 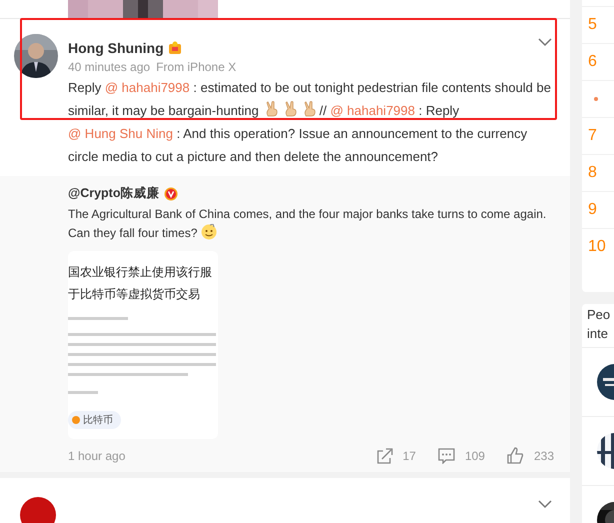 I want to click on rank-number: 5, so click(x=592, y=25).